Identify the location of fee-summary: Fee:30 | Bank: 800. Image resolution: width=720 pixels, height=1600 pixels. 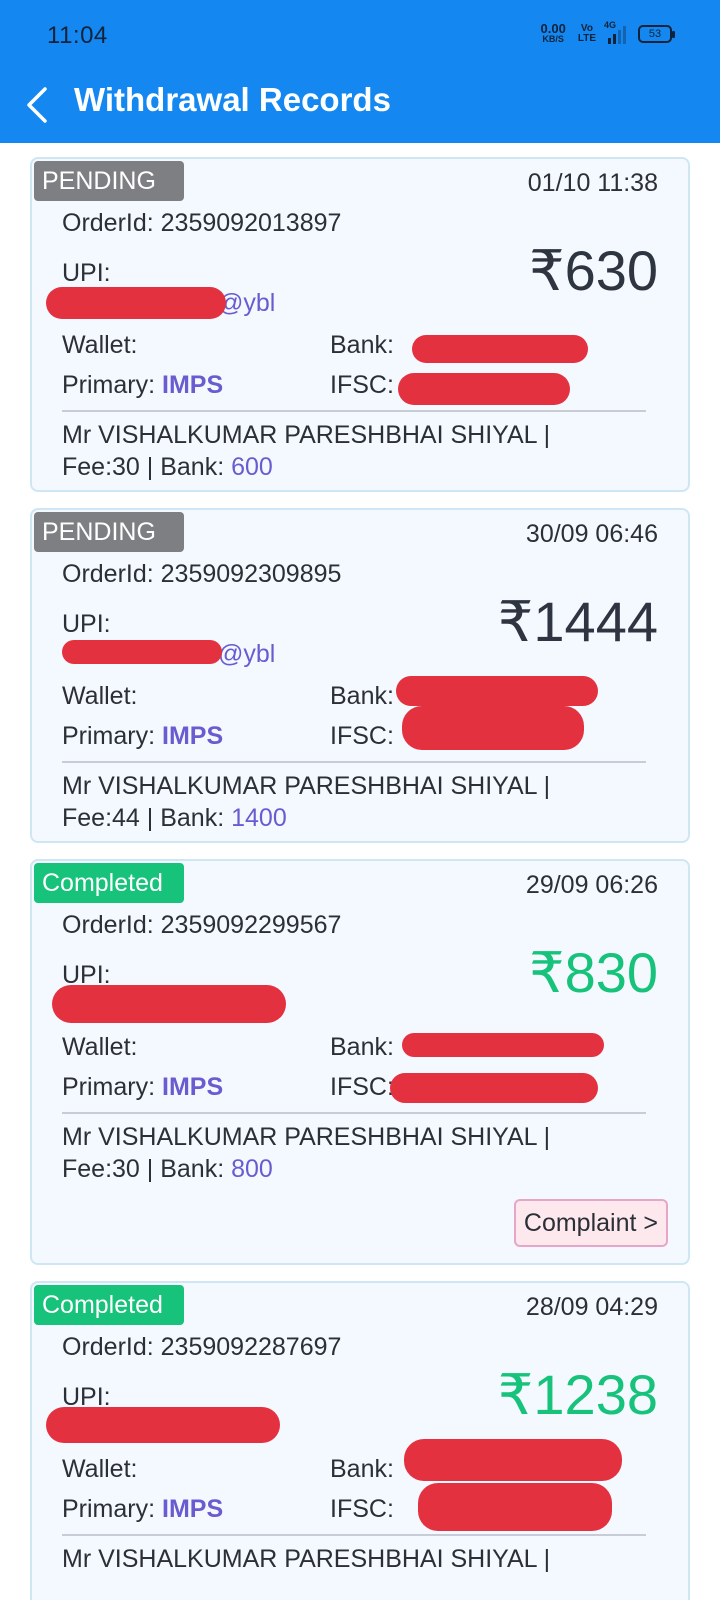
(167, 1169).